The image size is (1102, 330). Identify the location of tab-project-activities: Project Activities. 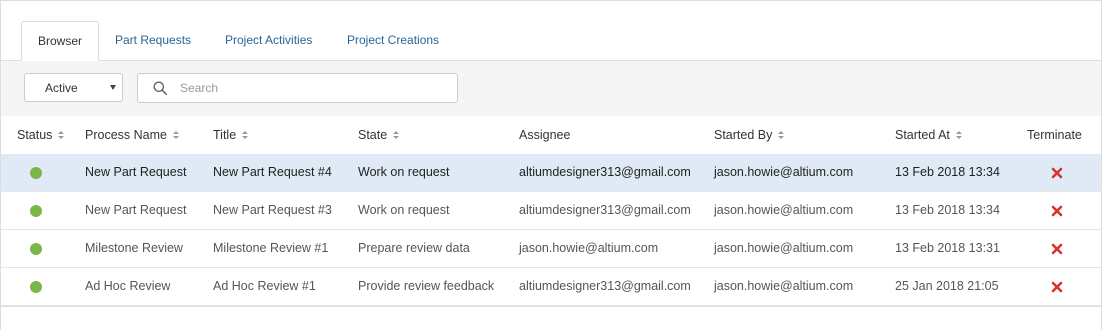
(268, 40).